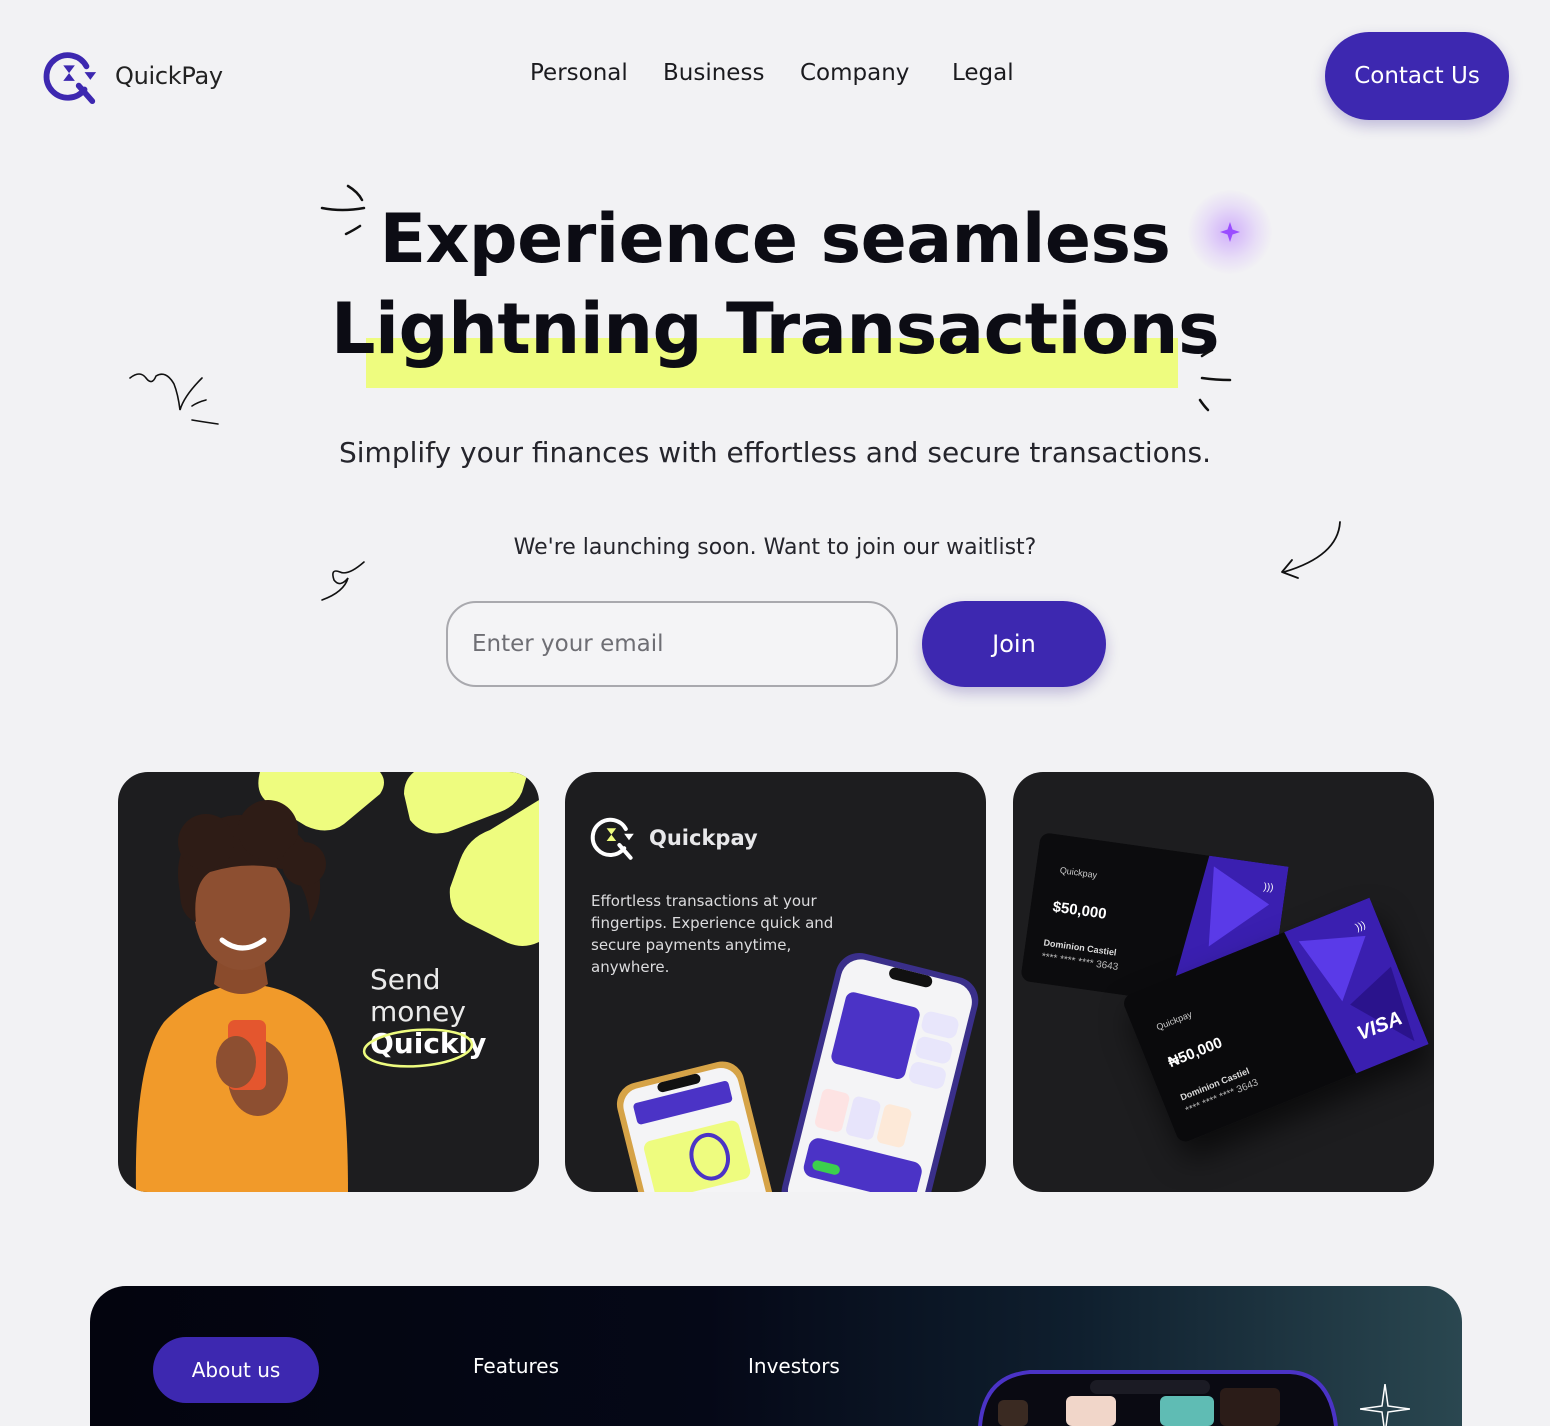  I want to click on about-section: About us Features Investors, so click(776, 1356).